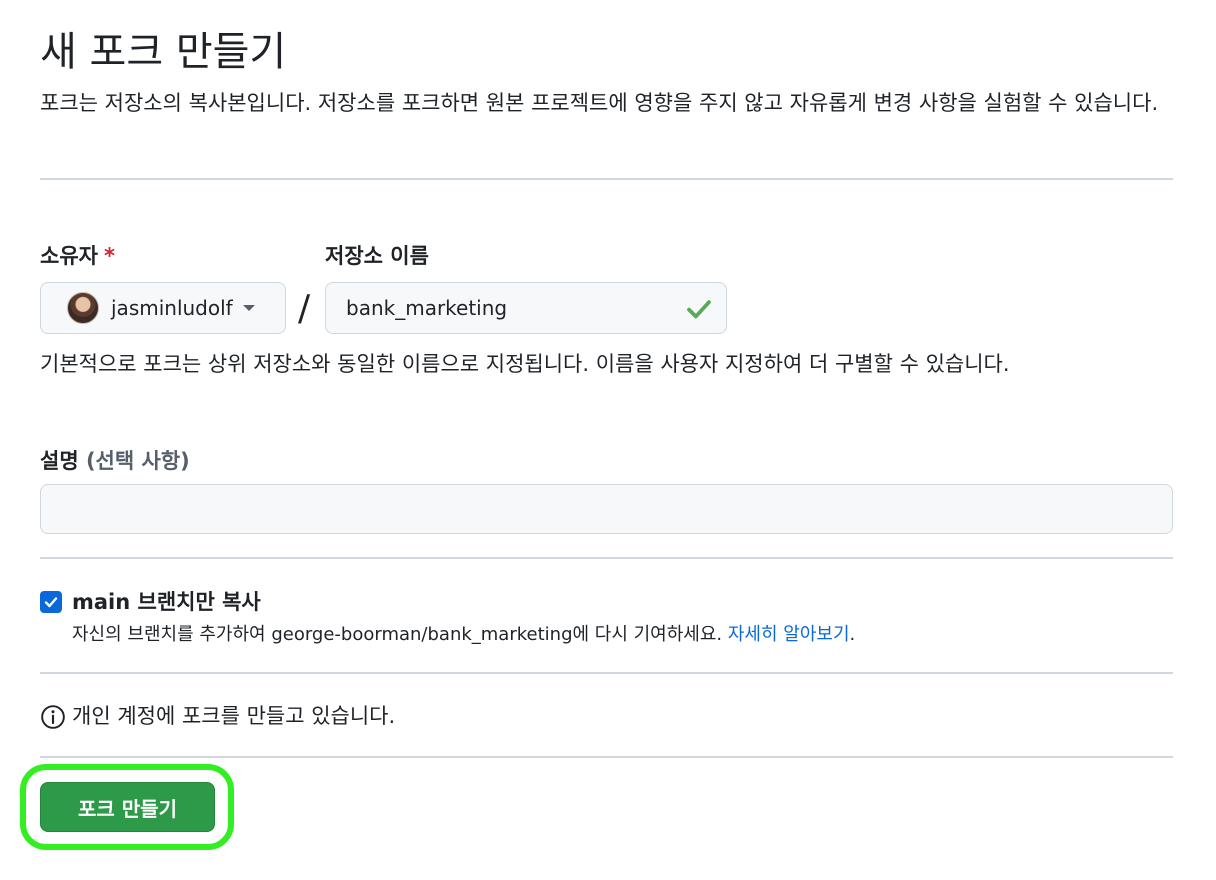  What do you see at coordinates (377, 256) in the screenshot?
I see `repo-name-label: 저장소 이름` at bounding box center [377, 256].